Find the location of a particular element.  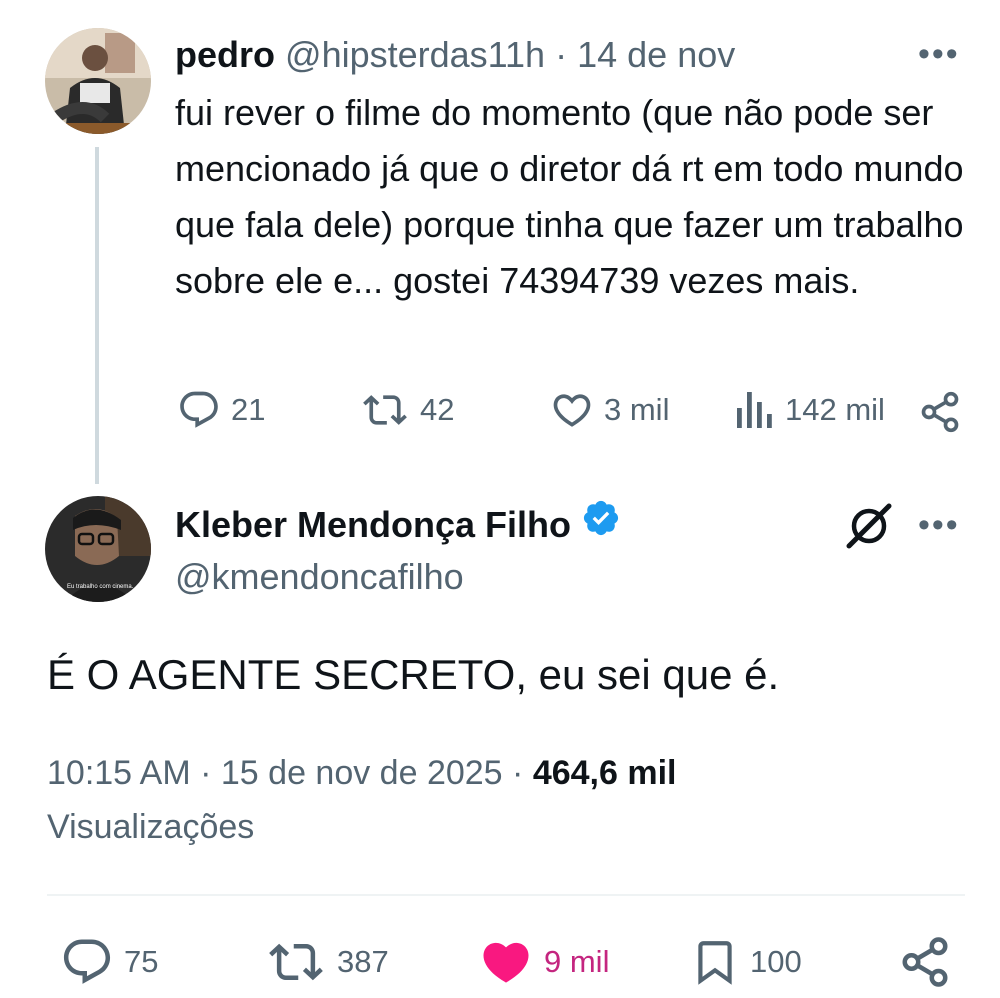

avatar-kleber: Eu trabalho com cinema. is located at coordinates (98, 549).